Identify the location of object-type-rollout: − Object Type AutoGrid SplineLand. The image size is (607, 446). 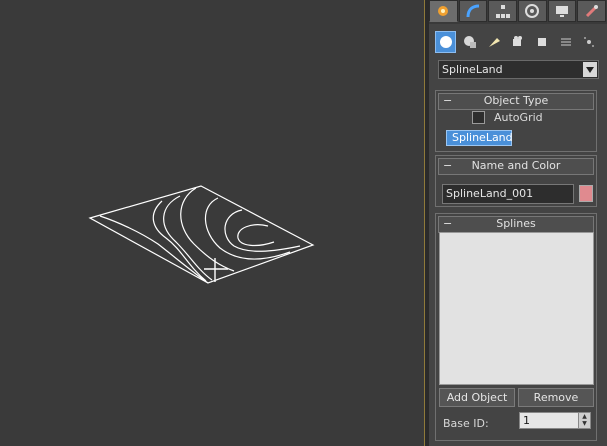
(516, 121).